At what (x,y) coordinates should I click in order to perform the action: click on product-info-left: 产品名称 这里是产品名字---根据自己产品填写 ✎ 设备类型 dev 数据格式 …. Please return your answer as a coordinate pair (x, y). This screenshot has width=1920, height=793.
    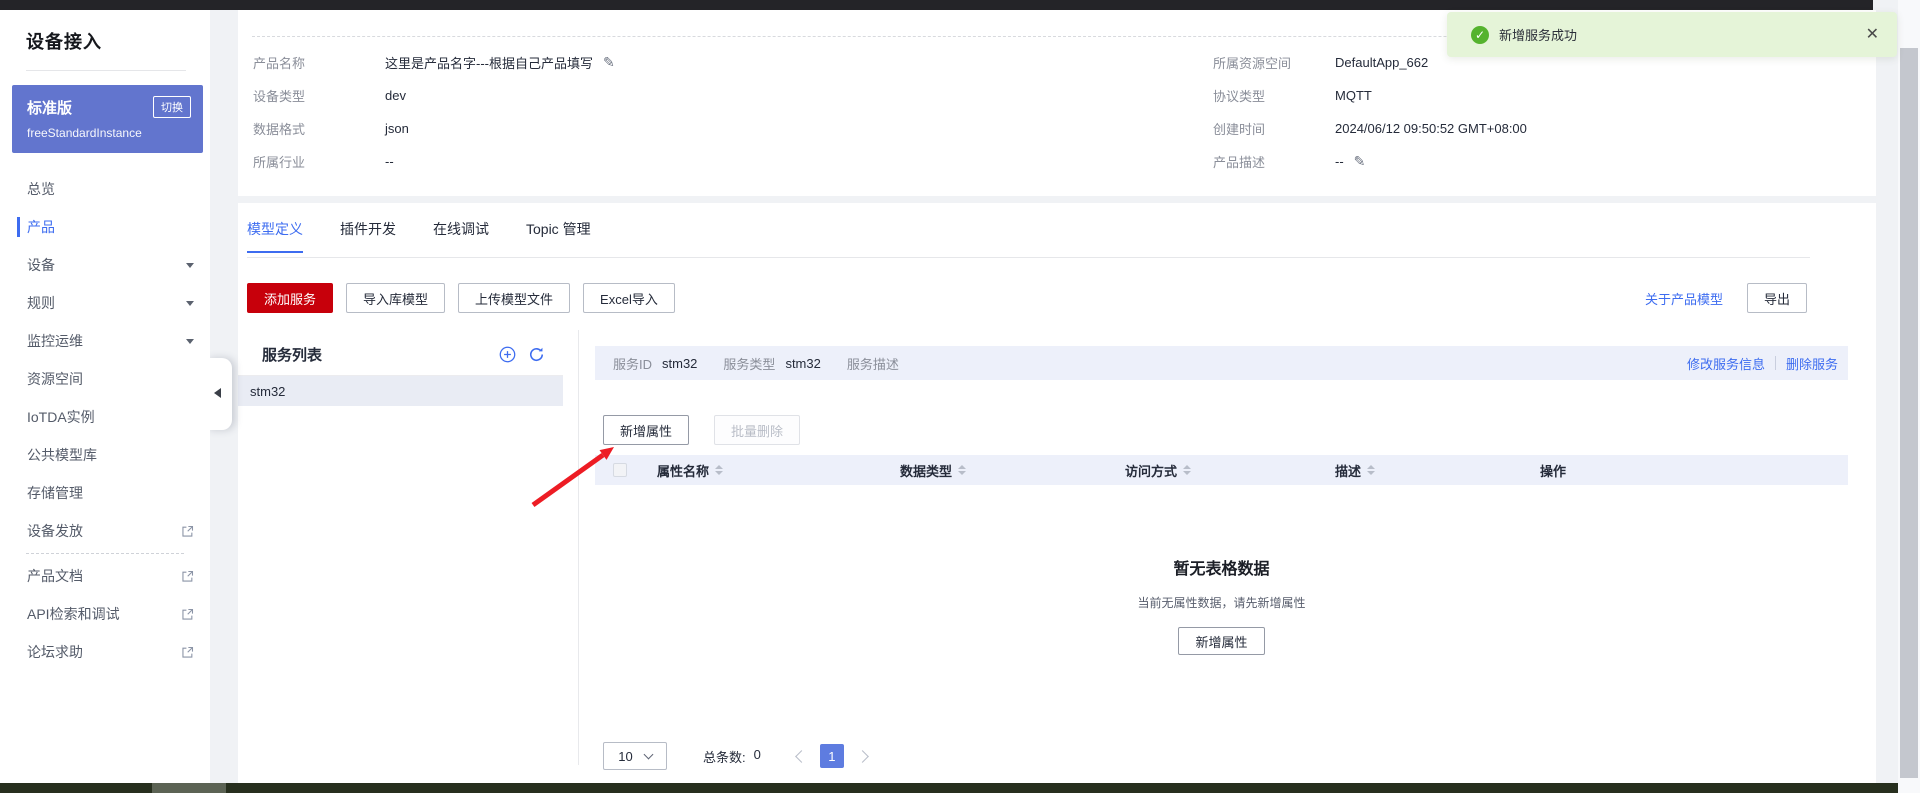
    Looking at the image, I should click on (434, 112).